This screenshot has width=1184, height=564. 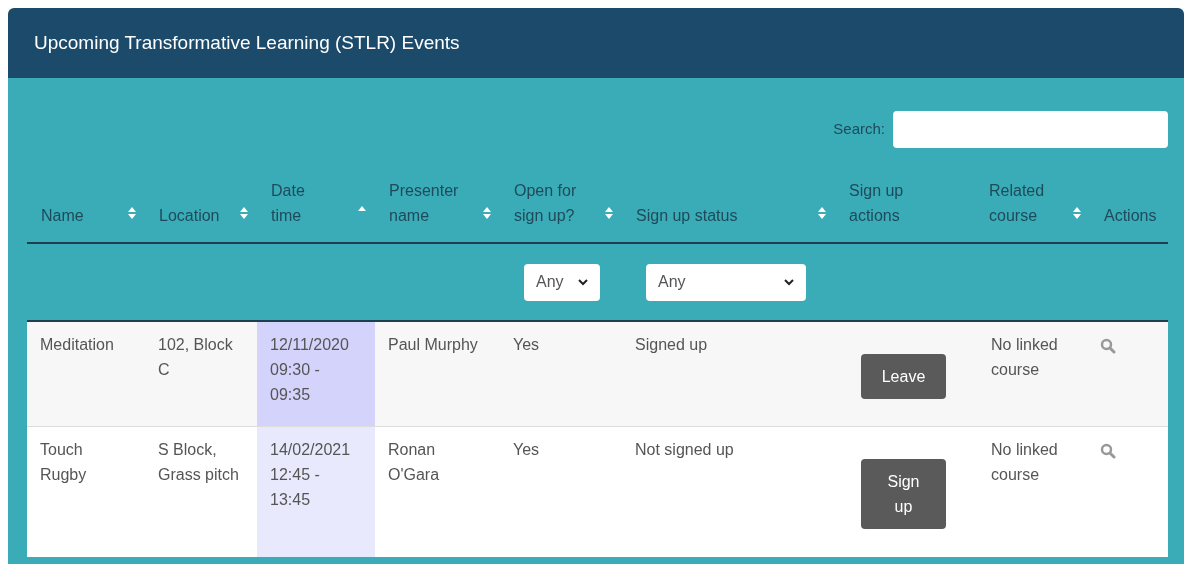 I want to click on panel-title: Upcoming Transformative Learning (STLR) Events, so click(x=247, y=42).